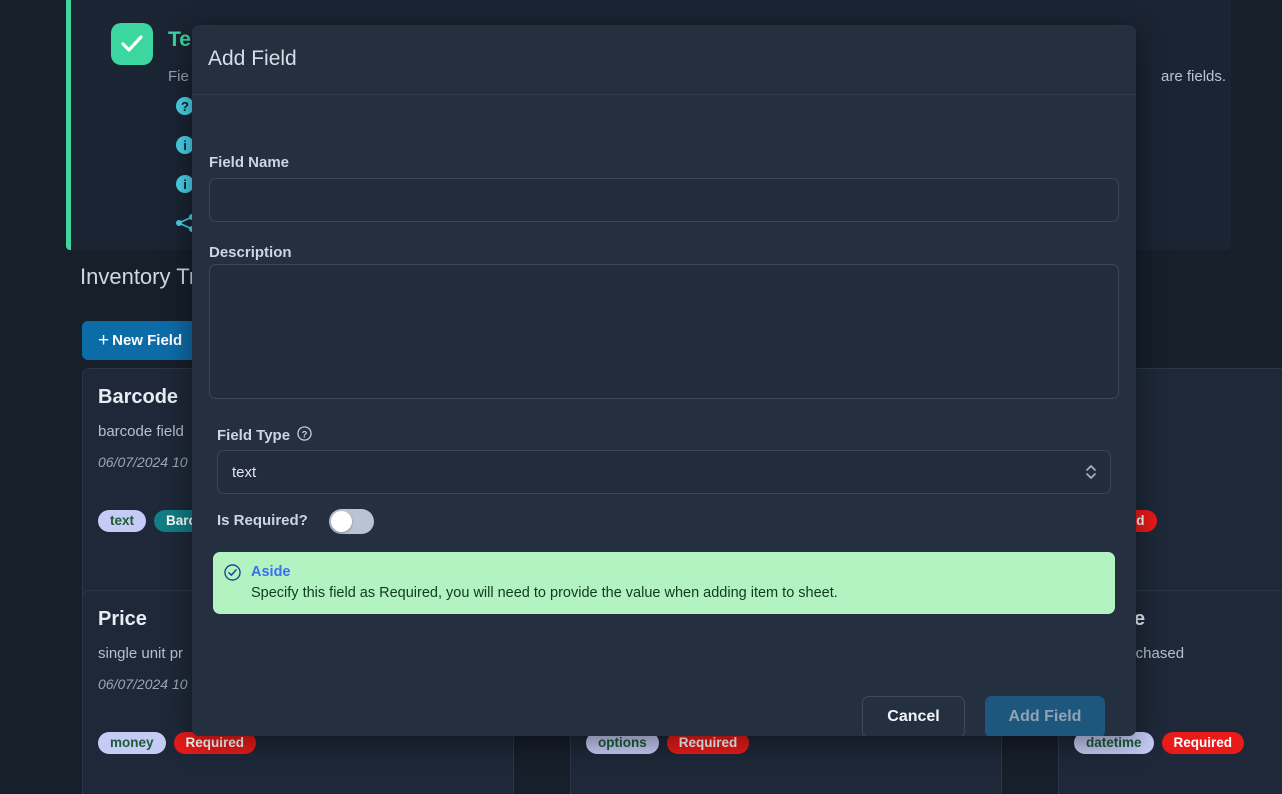 This screenshot has width=1282, height=794. I want to click on alert-subtitle: Fie, so click(178, 76).